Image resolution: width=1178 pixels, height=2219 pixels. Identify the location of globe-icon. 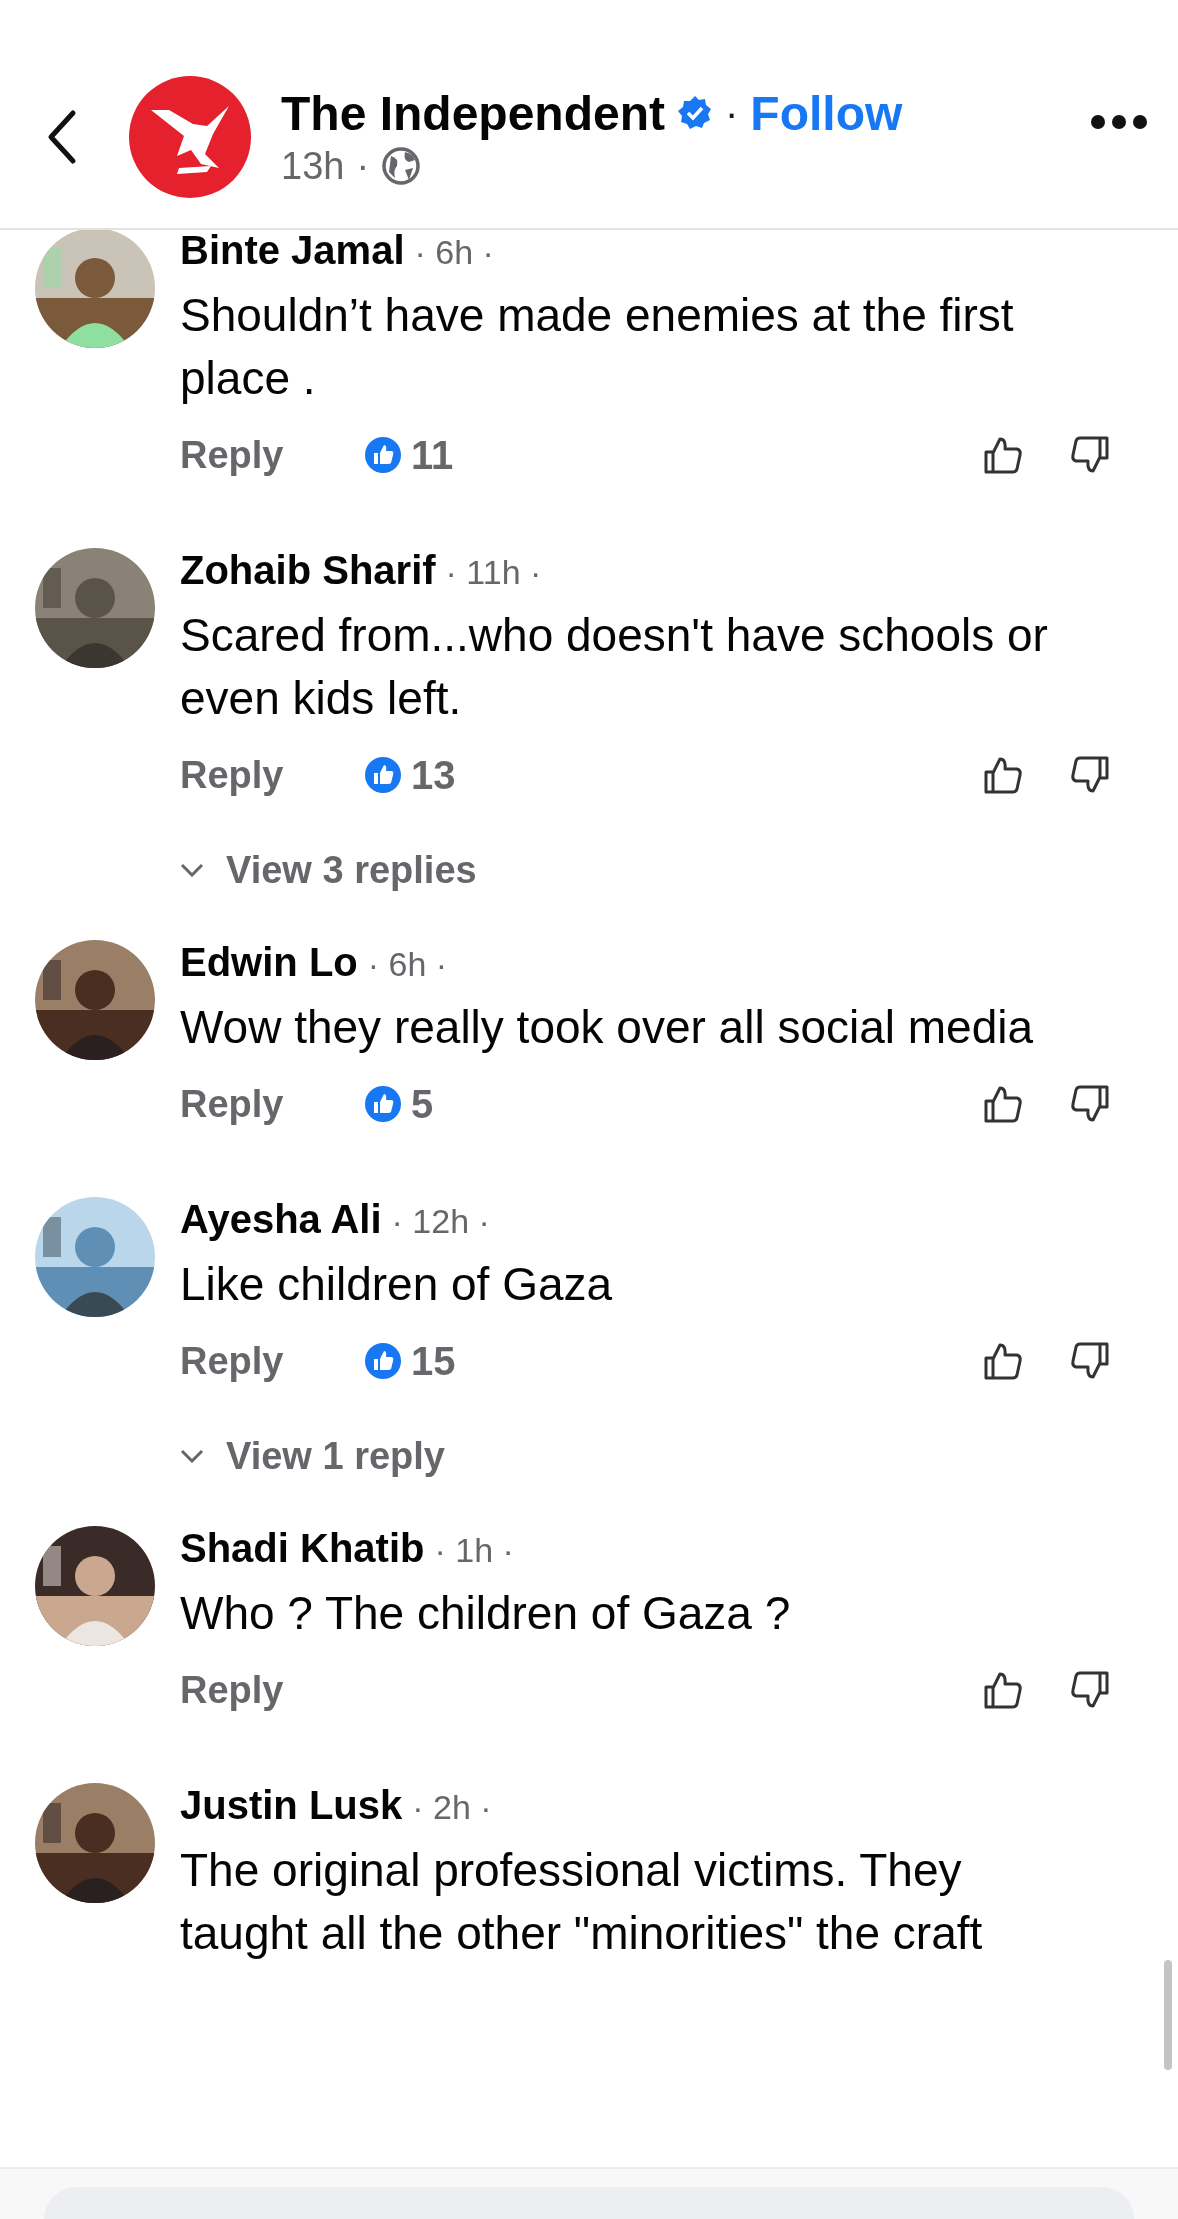
(401, 166).